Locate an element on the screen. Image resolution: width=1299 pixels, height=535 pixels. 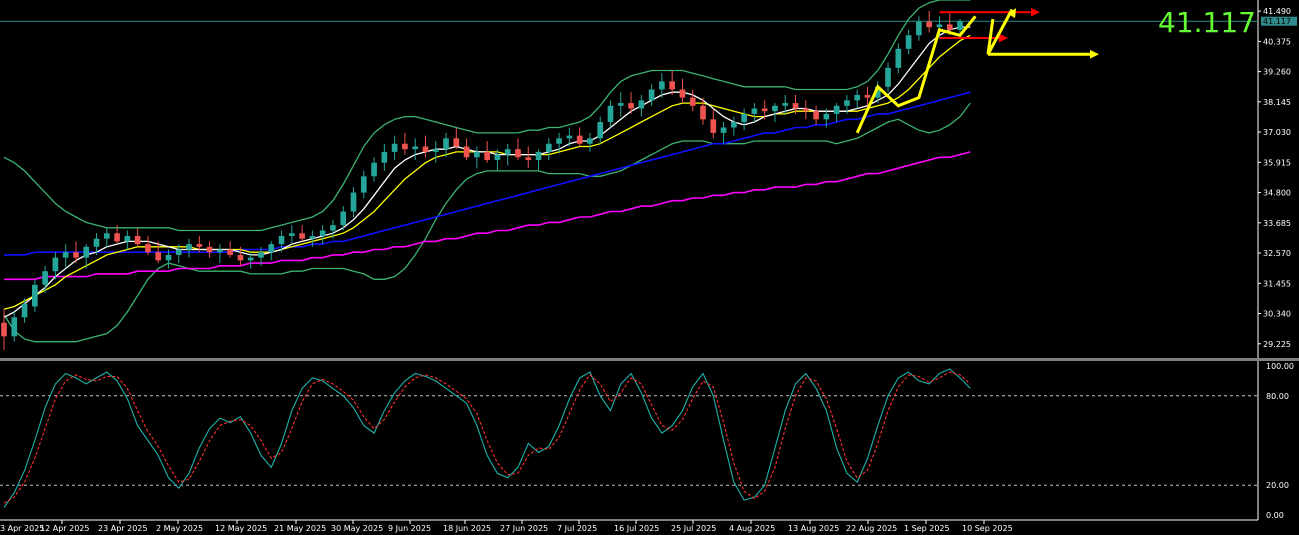
time-tick-label: 4 Aug 2025 is located at coordinates (752, 528).